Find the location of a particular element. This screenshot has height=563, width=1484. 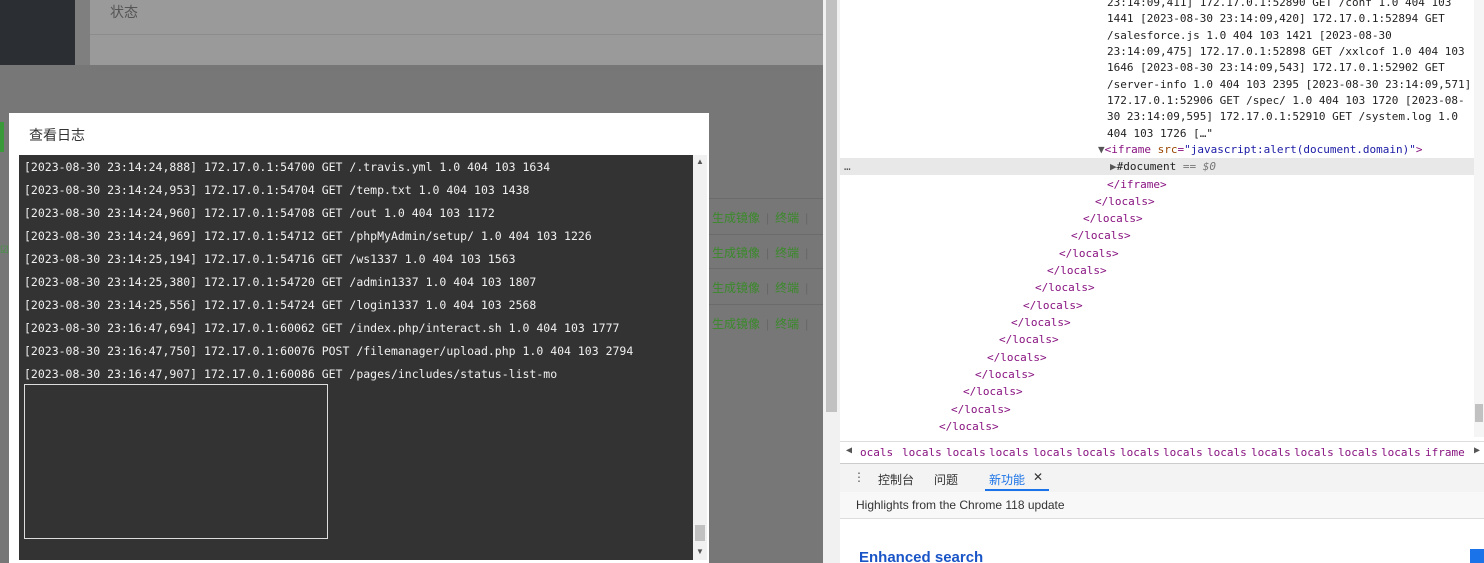

breadcrumb-item: iframe is located at coordinates (1445, 452).